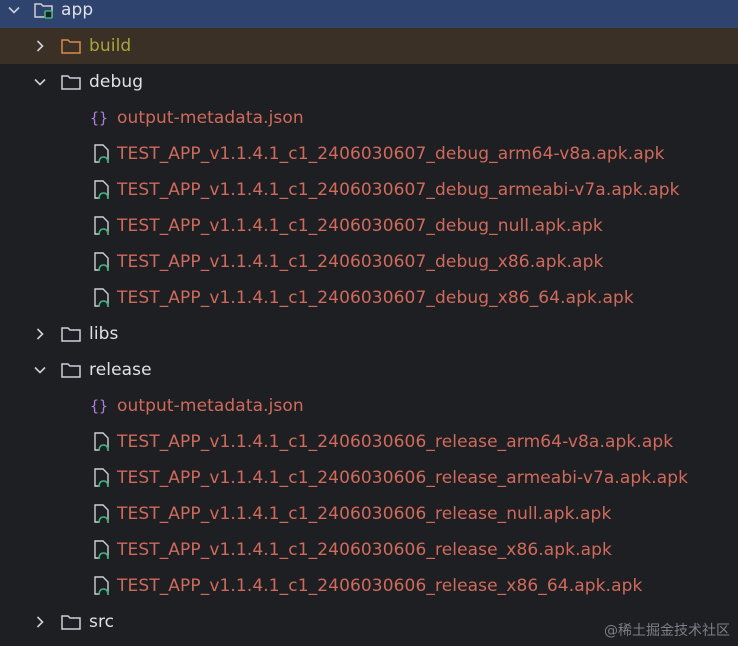 Image resolution: width=738 pixels, height=646 pixels. Describe the element at coordinates (44, 10) in the screenshot. I see `module-folder-icon` at that location.